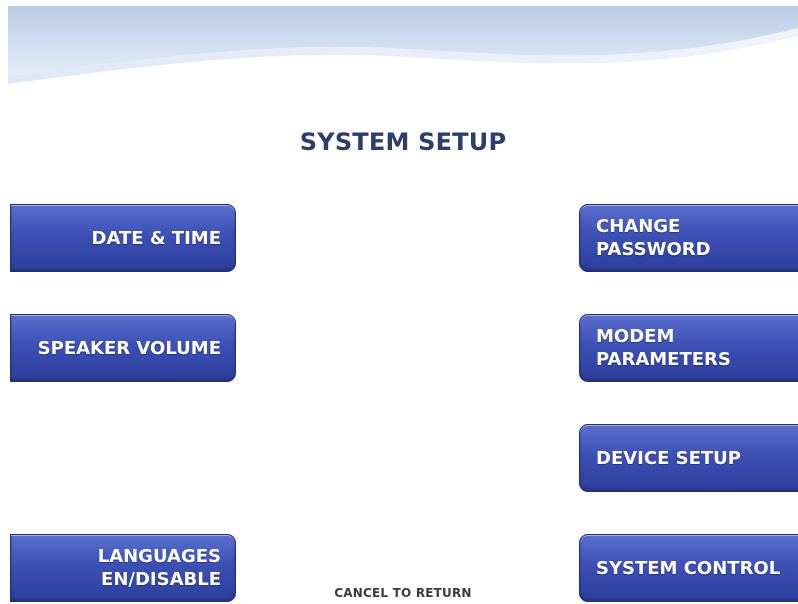  I want to click on modem-parameters-button: MODEM PARAMETERS, so click(688, 348).